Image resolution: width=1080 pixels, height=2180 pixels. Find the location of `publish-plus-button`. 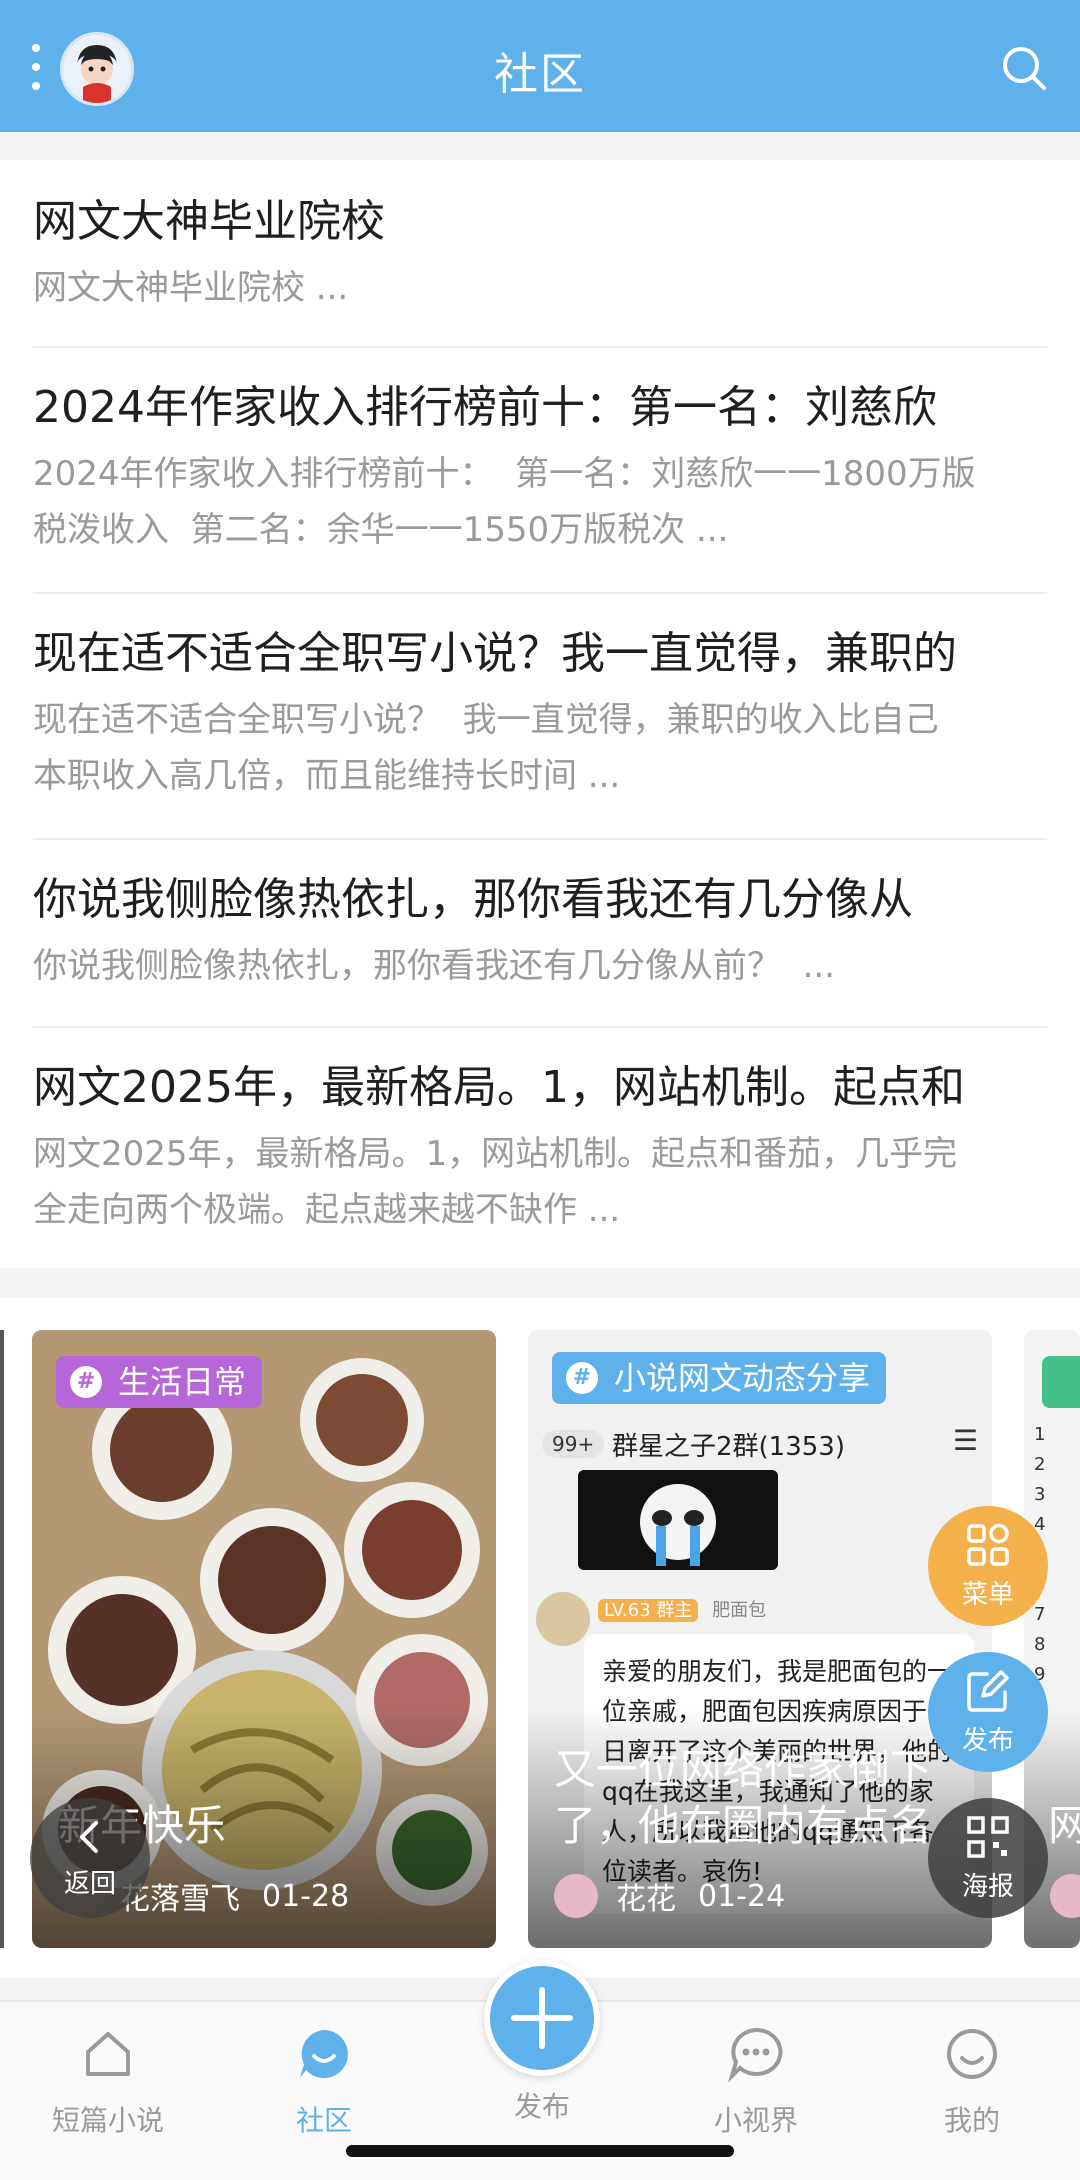

publish-plus-button is located at coordinates (542, 2018).